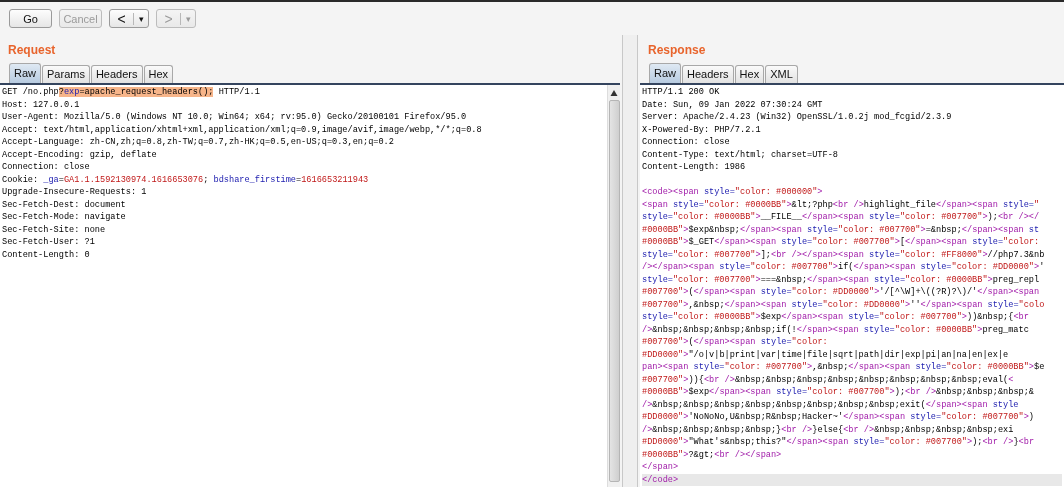  What do you see at coordinates (64, 204) in the screenshot?
I see `request-line: Sec-Fetch-Dest: document` at bounding box center [64, 204].